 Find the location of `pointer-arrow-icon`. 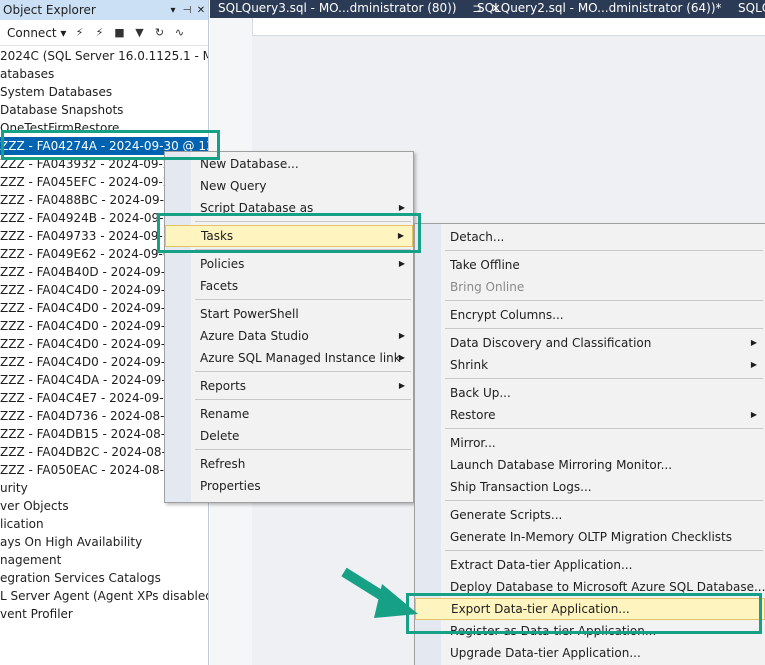

pointer-arrow-icon is located at coordinates (379, 592).